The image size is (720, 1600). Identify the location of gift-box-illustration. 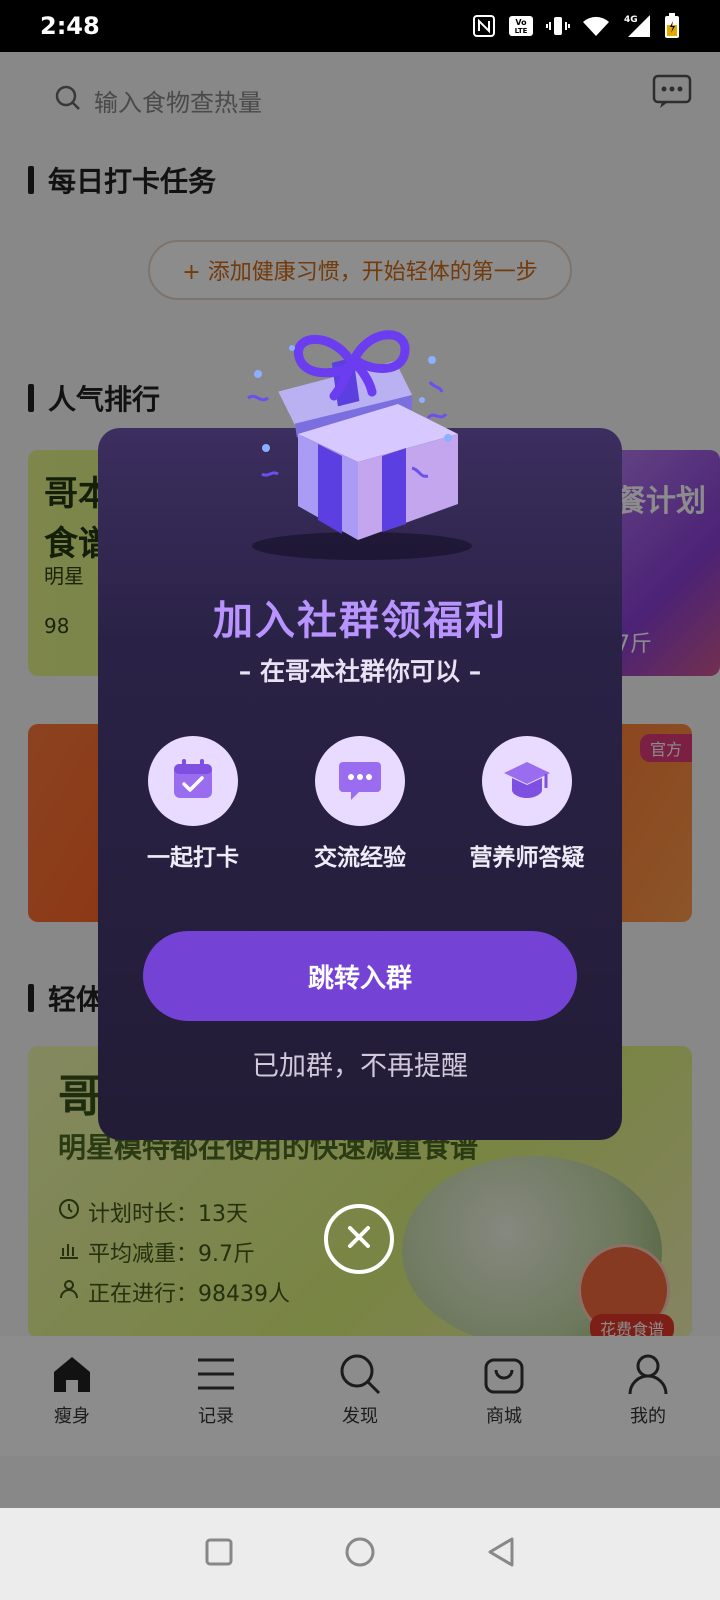
(362, 443).